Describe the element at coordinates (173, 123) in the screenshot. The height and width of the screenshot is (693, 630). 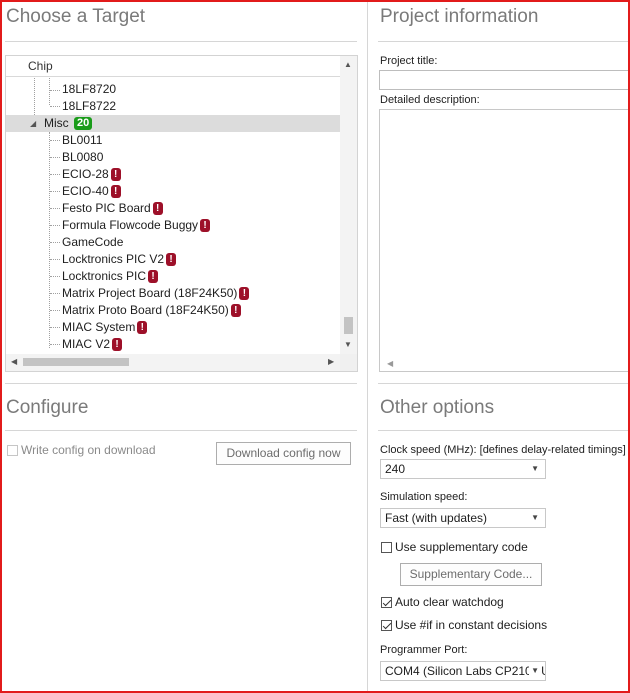
I see `tree-group-misc: ◢ Misc 20` at that location.